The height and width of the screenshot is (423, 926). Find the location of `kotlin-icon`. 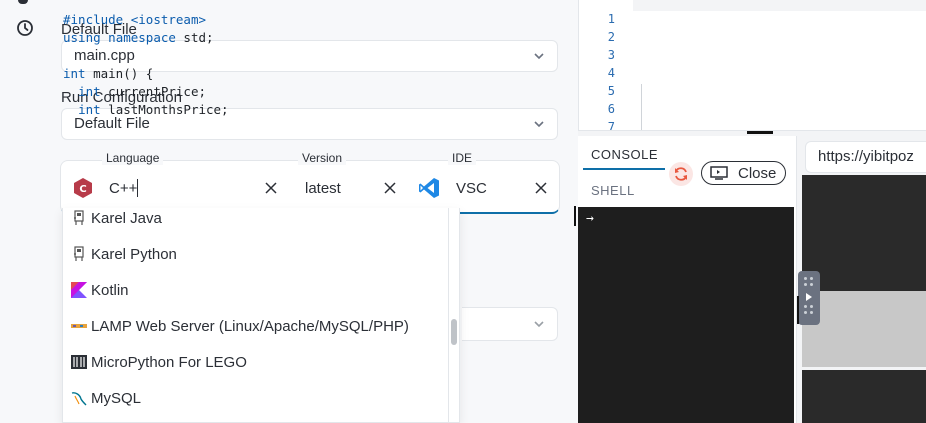

kotlin-icon is located at coordinates (79, 290).